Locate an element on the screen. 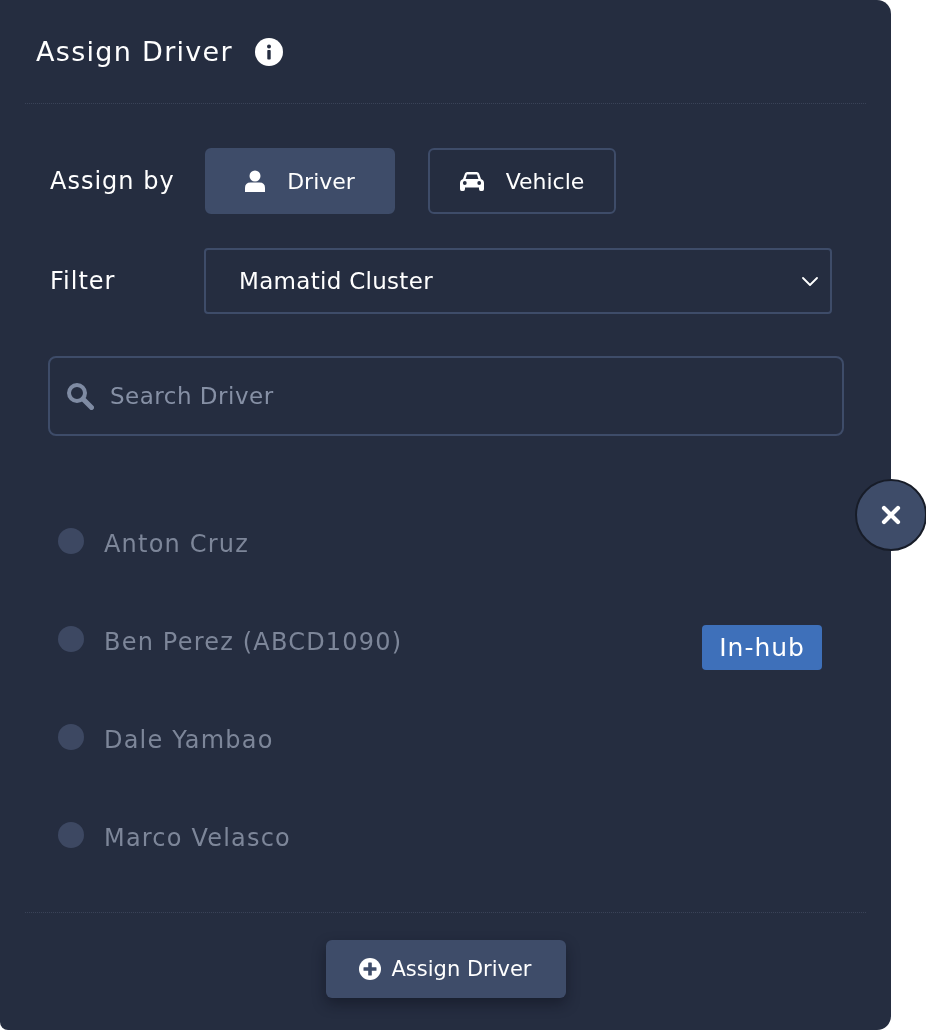  plus-circle-icon is located at coordinates (370, 969).